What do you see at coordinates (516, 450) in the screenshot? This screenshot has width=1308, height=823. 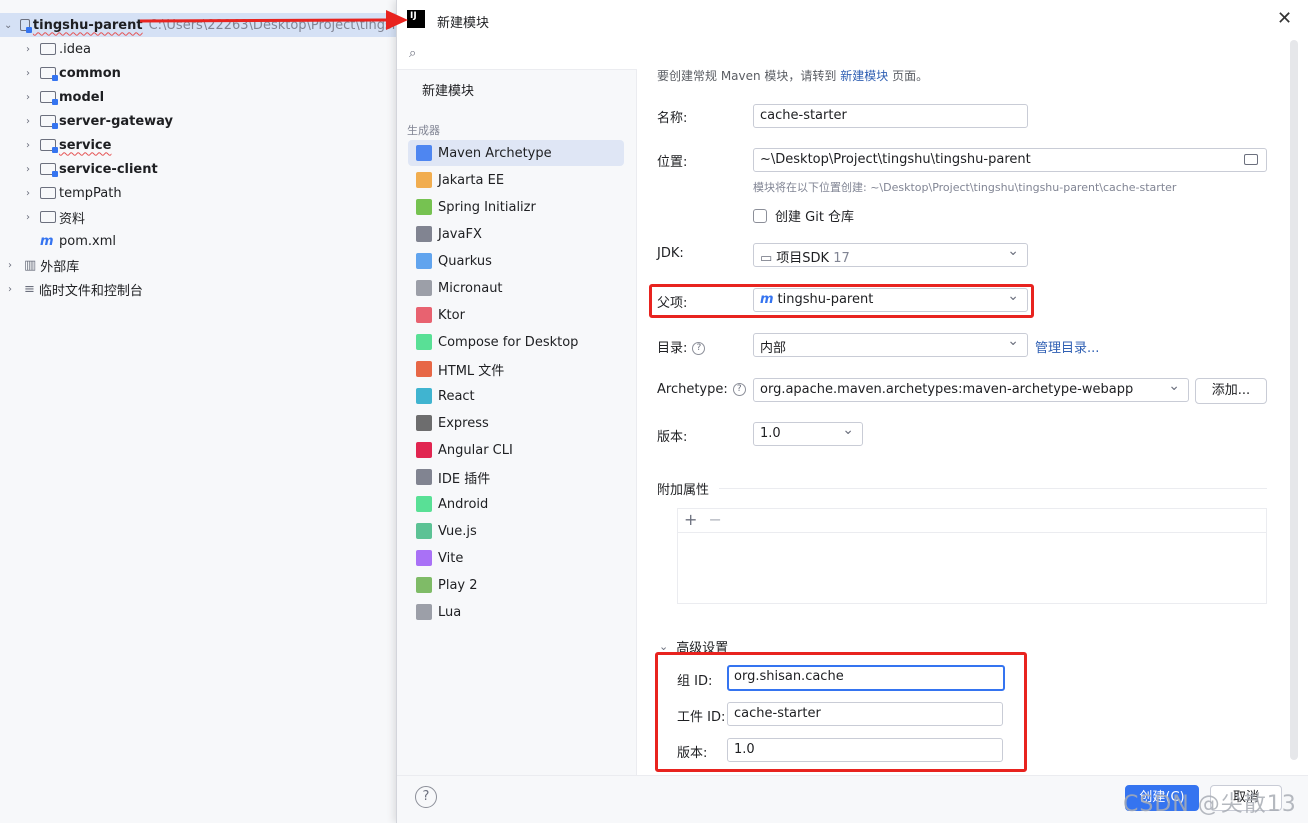 I see `generator-item: Angular CLI` at bounding box center [516, 450].